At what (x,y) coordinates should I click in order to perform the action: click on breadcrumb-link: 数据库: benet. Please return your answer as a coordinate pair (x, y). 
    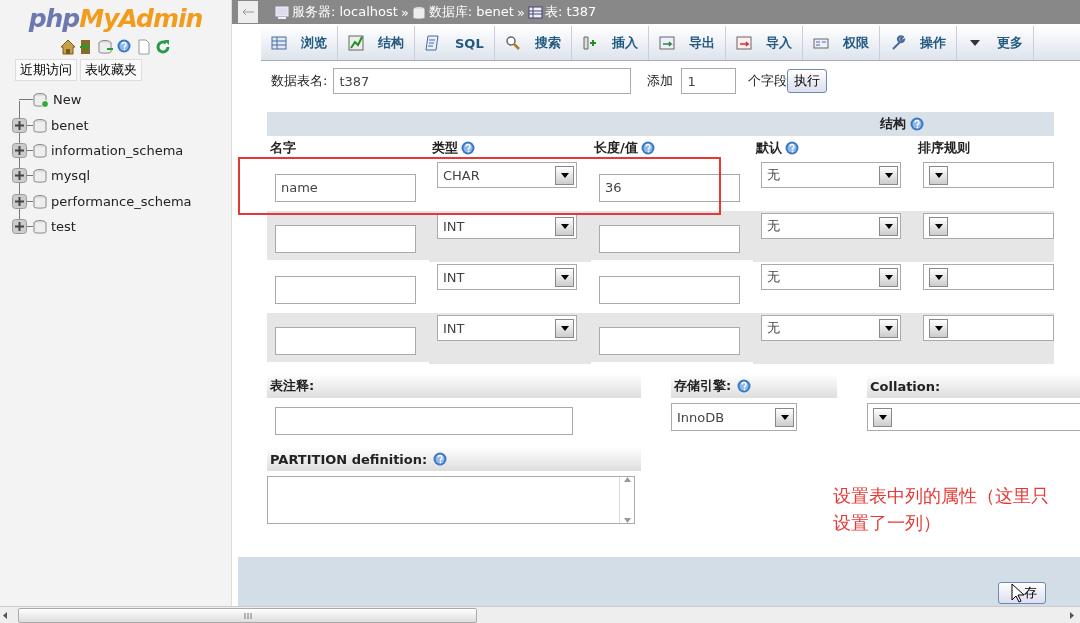
    Looking at the image, I should click on (471, 12).